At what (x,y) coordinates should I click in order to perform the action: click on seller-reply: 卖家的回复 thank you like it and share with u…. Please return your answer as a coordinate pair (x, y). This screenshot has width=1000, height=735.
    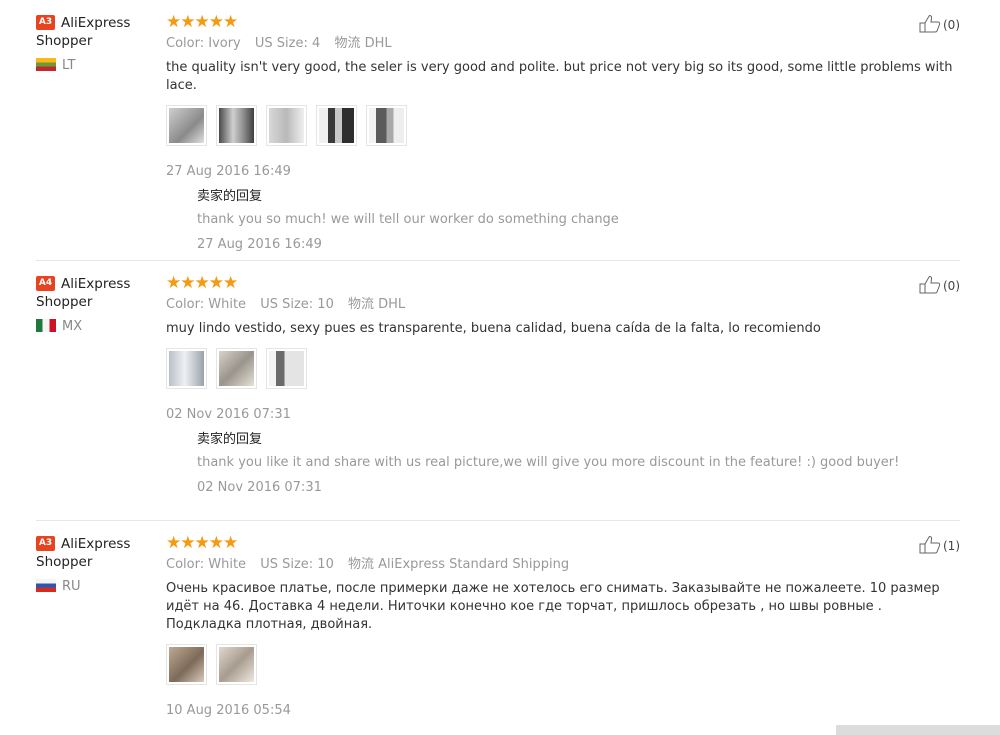
    Looking at the image, I should click on (576, 463).